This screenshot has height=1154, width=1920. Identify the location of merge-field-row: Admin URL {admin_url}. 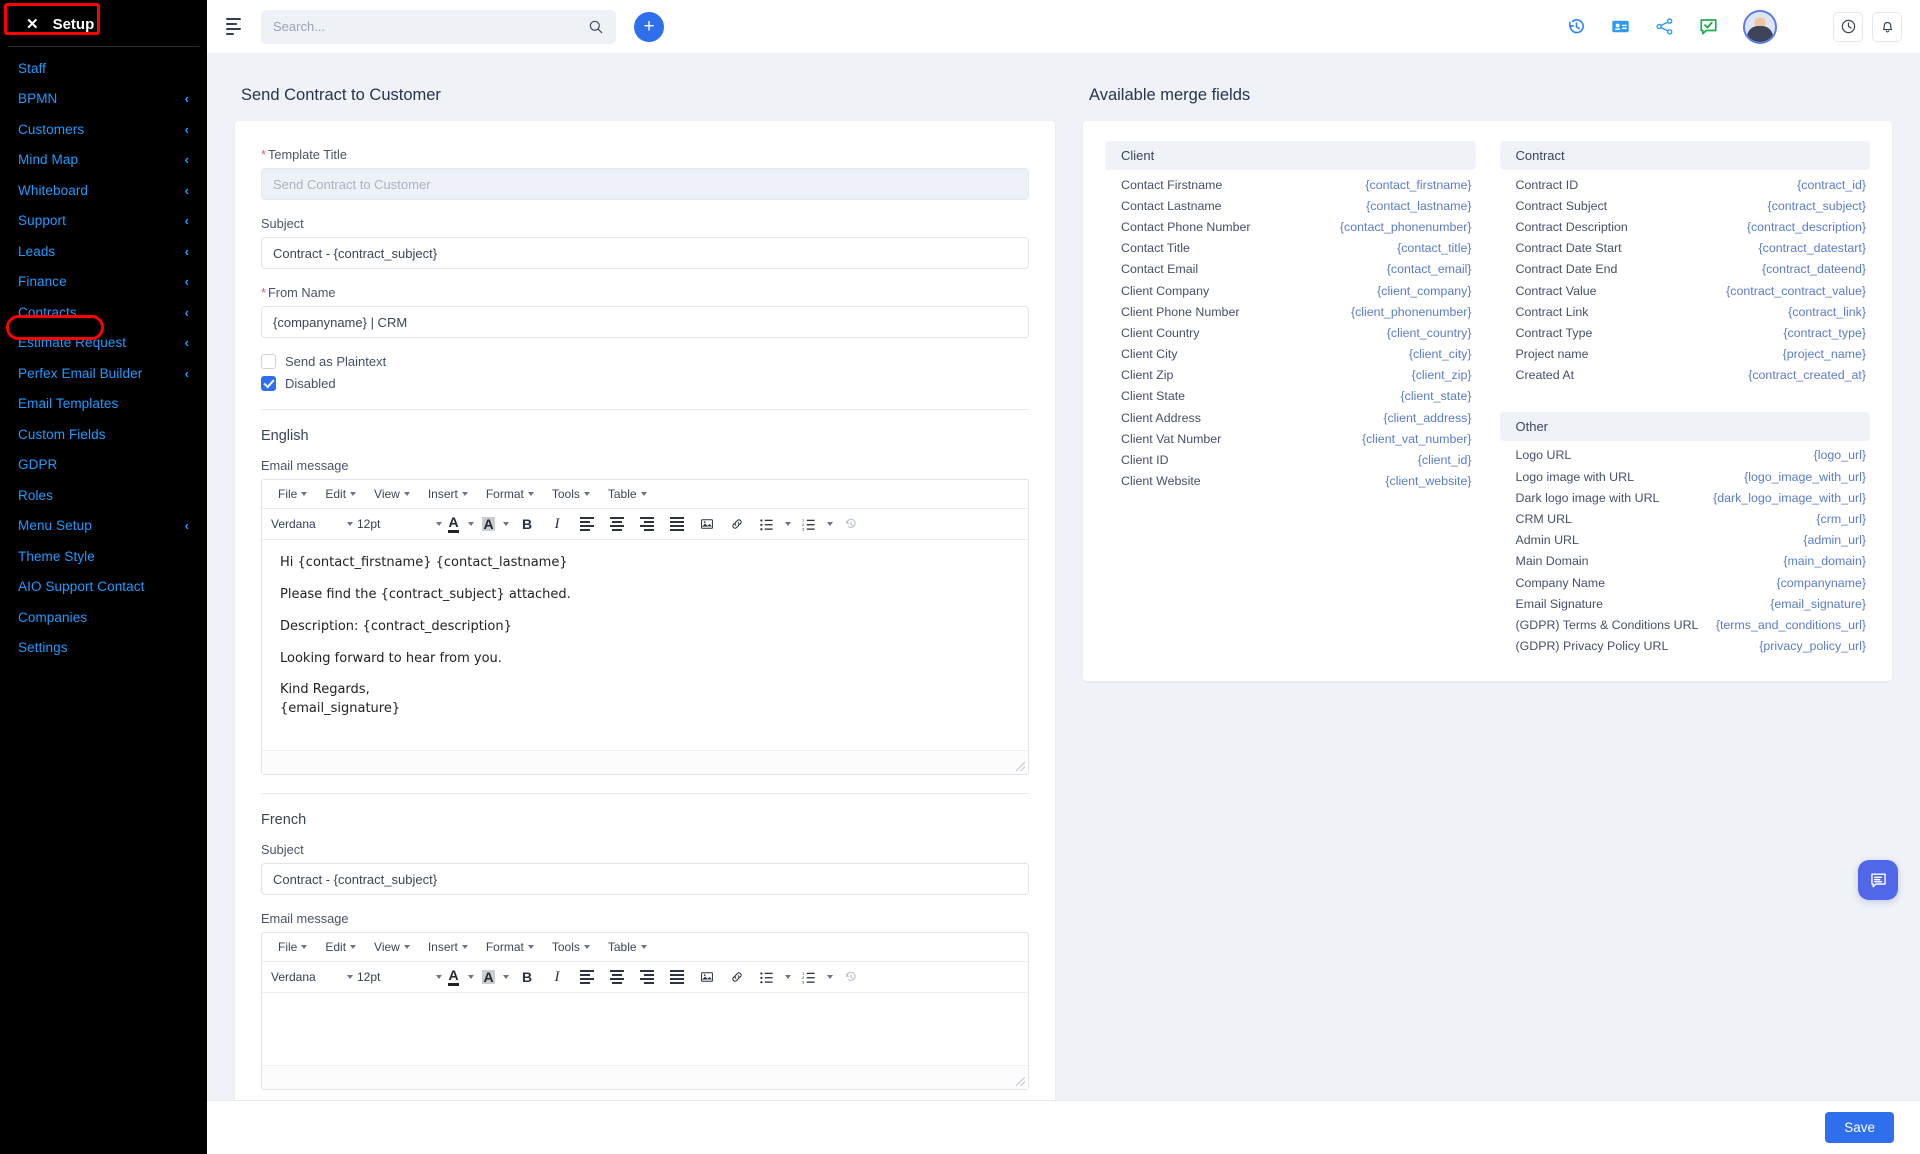
(1685, 540).